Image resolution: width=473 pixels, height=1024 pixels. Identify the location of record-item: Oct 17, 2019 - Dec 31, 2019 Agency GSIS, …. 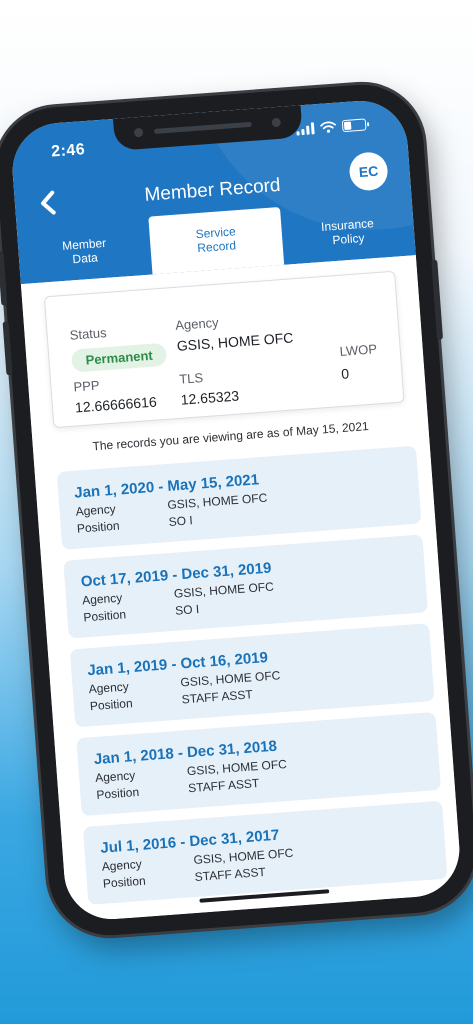
(246, 586).